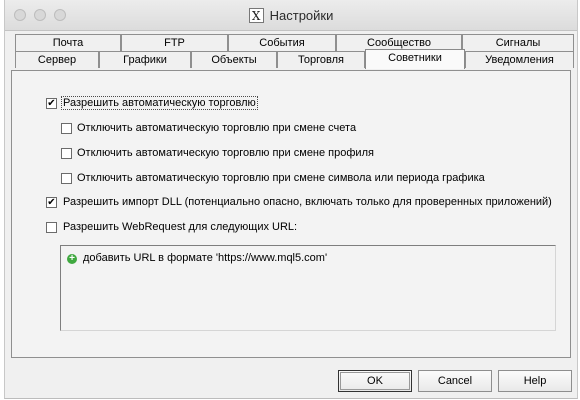 Image resolution: width=580 pixels, height=400 pixels. I want to click on tab-charts: Графики, so click(145, 59).